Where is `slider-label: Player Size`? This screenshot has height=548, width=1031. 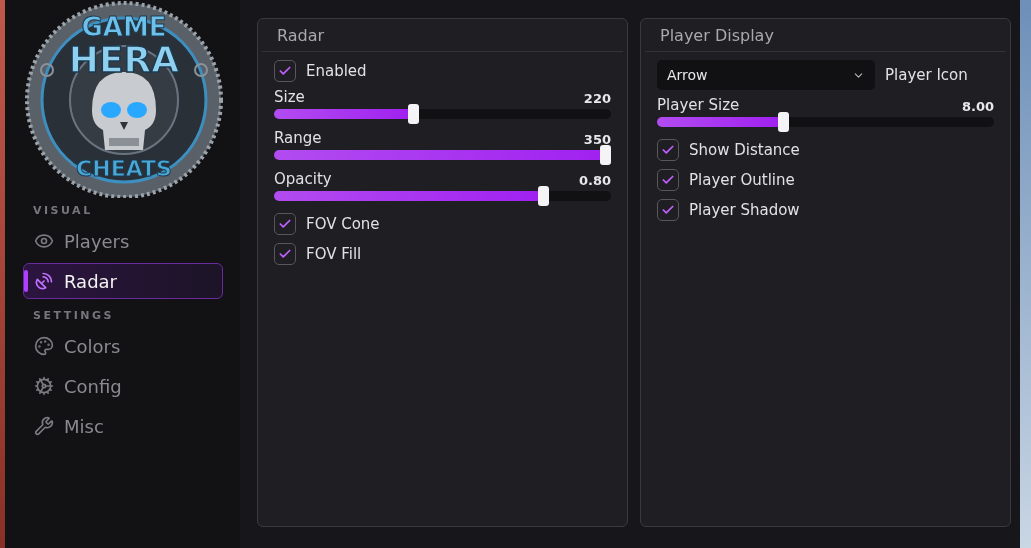
slider-label: Player Size is located at coordinates (698, 105).